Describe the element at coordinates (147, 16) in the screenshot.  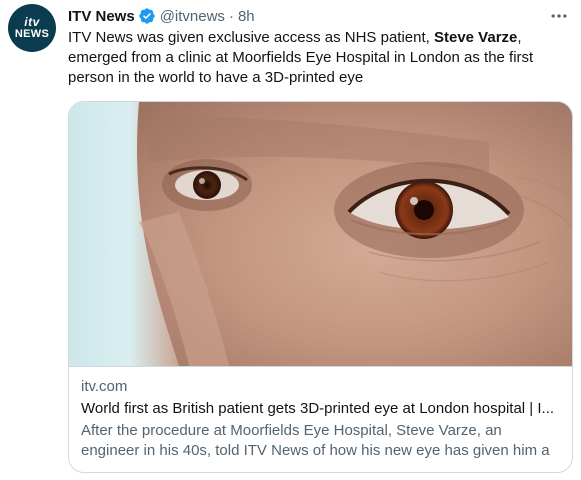
I see `verified-badge-icon` at that location.